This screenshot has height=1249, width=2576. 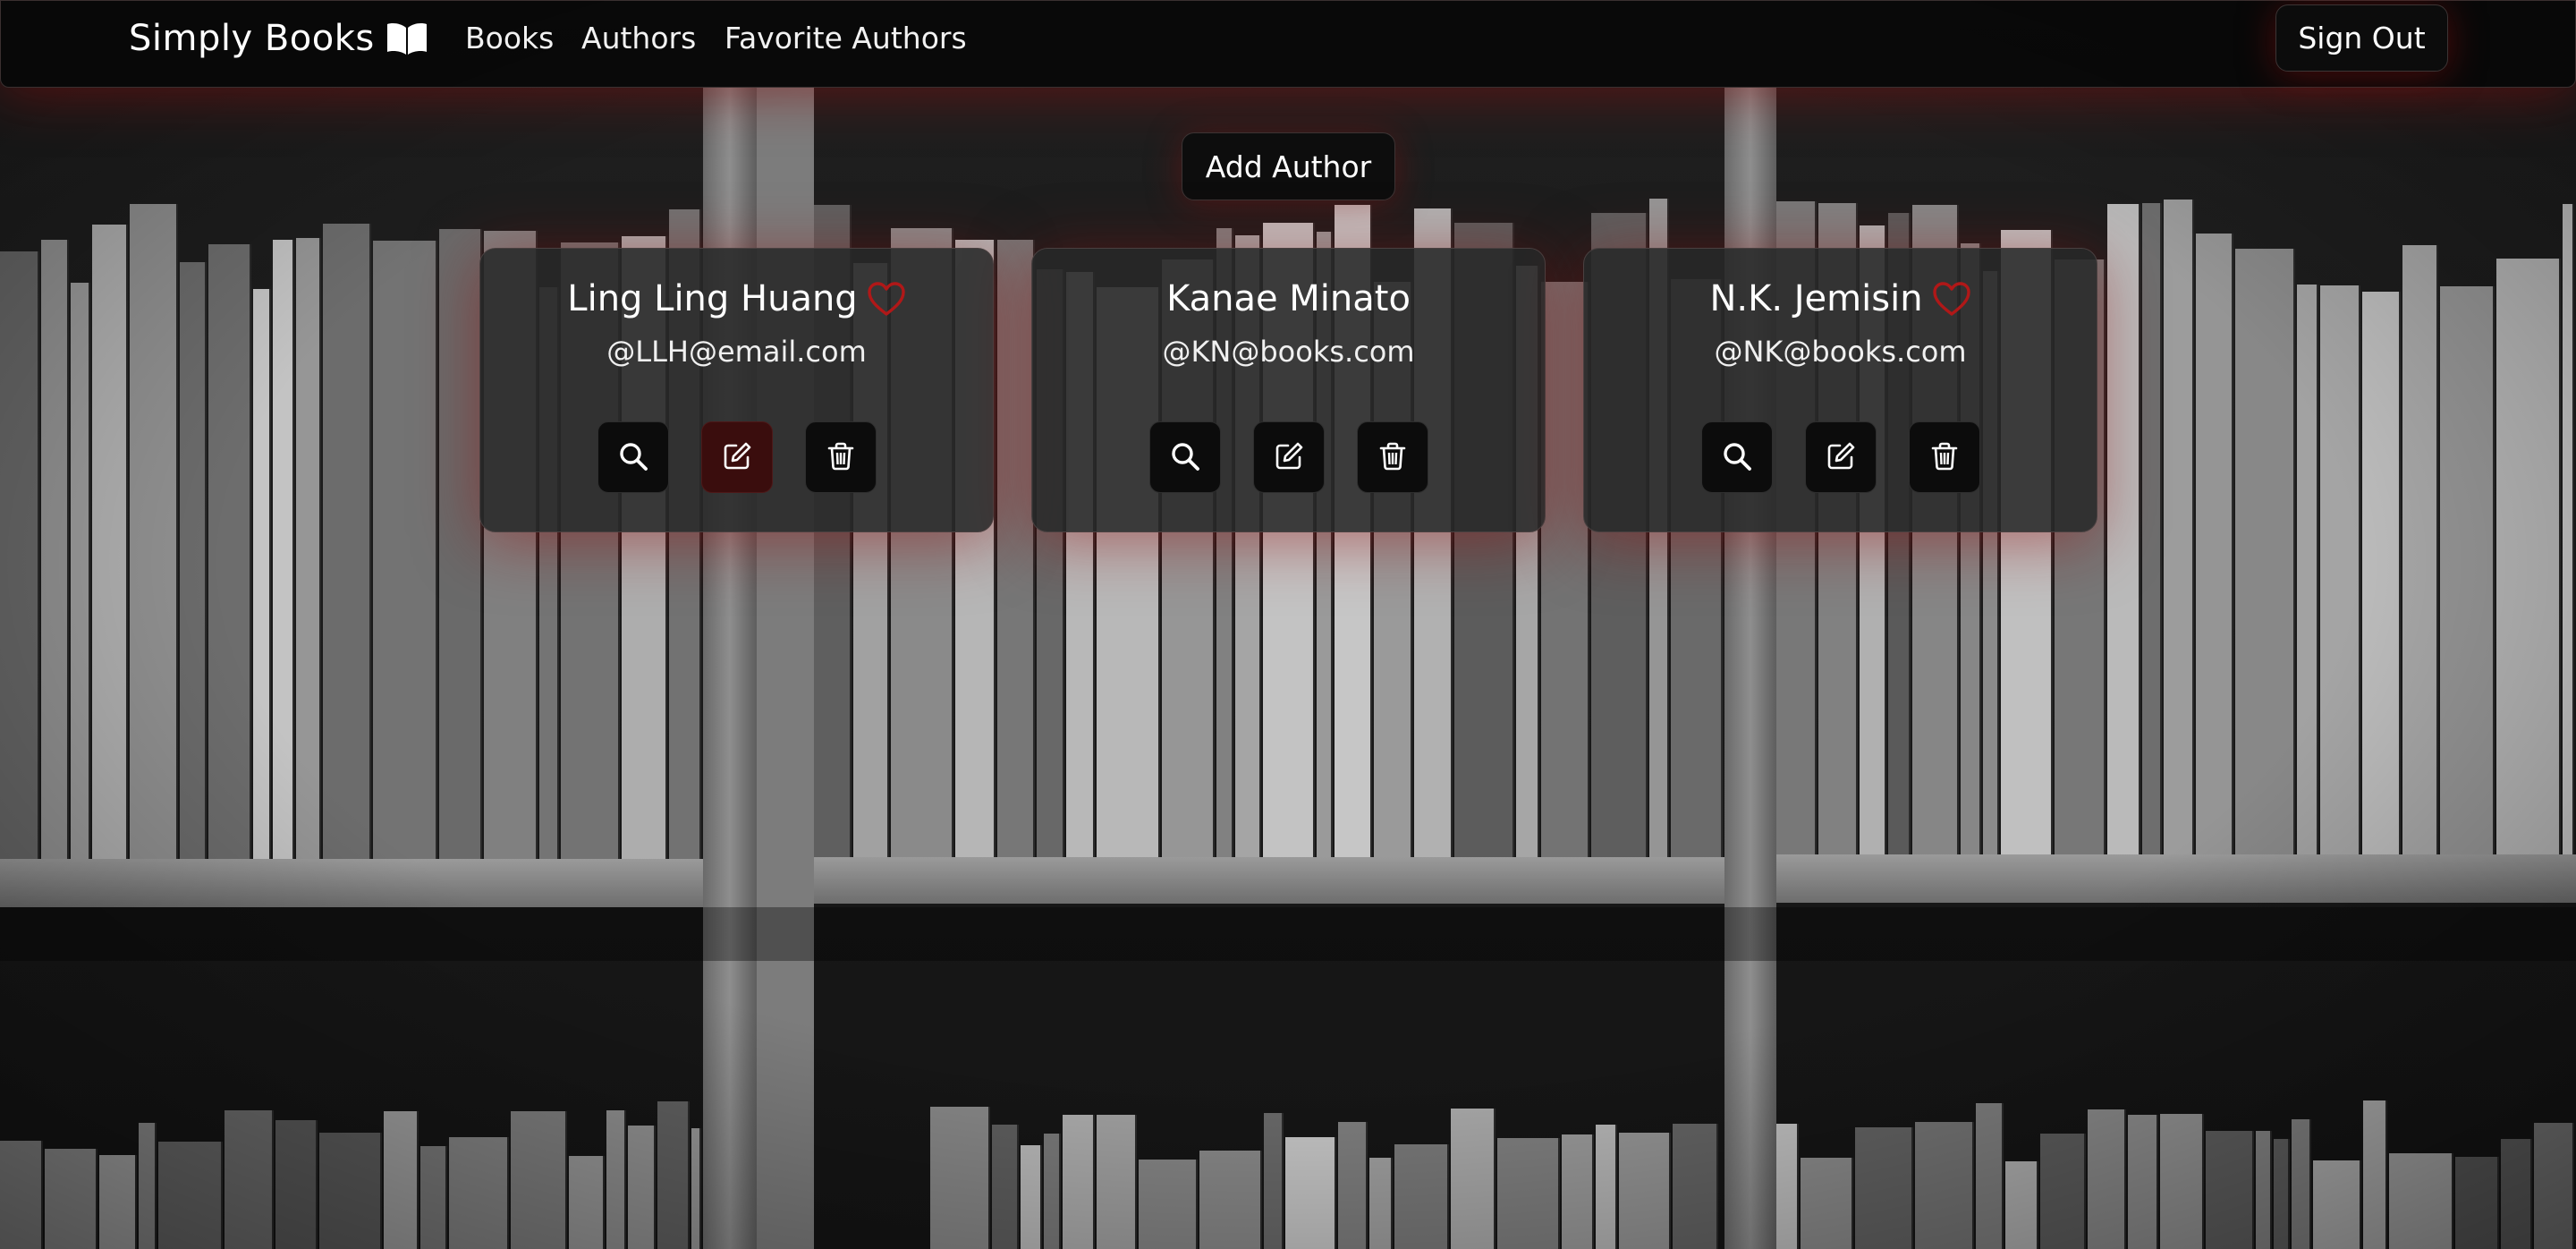 What do you see at coordinates (736, 352) in the screenshot?
I see `author-email: @LLH@email.com` at bounding box center [736, 352].